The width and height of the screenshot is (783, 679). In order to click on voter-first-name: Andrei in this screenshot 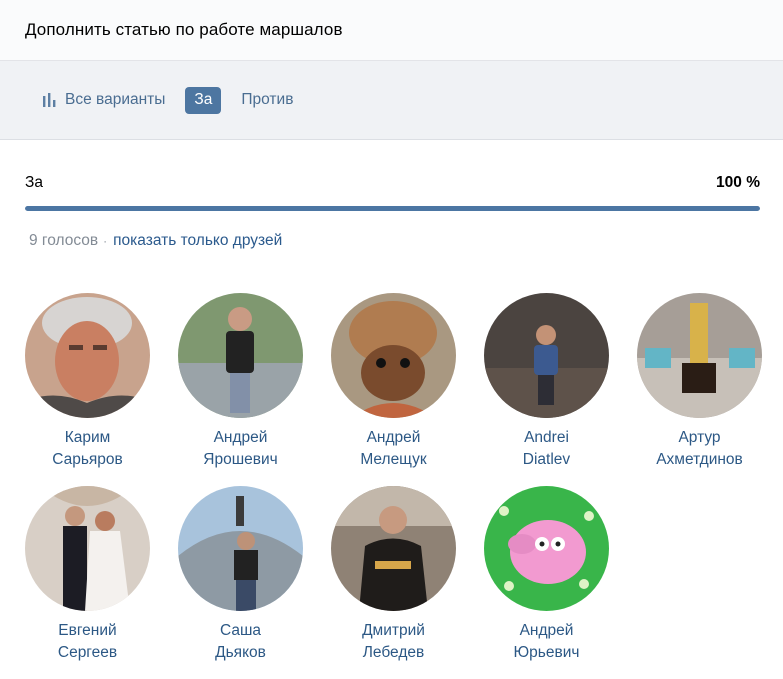, I will do `click(546, 437)`.